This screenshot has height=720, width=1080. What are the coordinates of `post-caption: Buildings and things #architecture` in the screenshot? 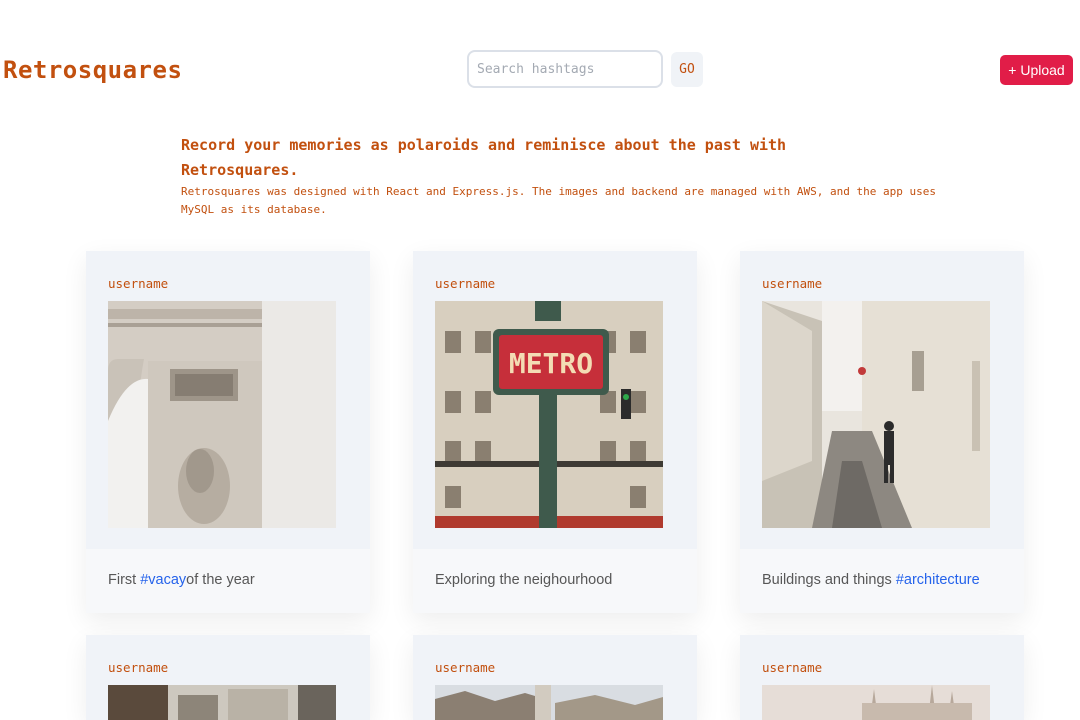 It's located at (871, 580).